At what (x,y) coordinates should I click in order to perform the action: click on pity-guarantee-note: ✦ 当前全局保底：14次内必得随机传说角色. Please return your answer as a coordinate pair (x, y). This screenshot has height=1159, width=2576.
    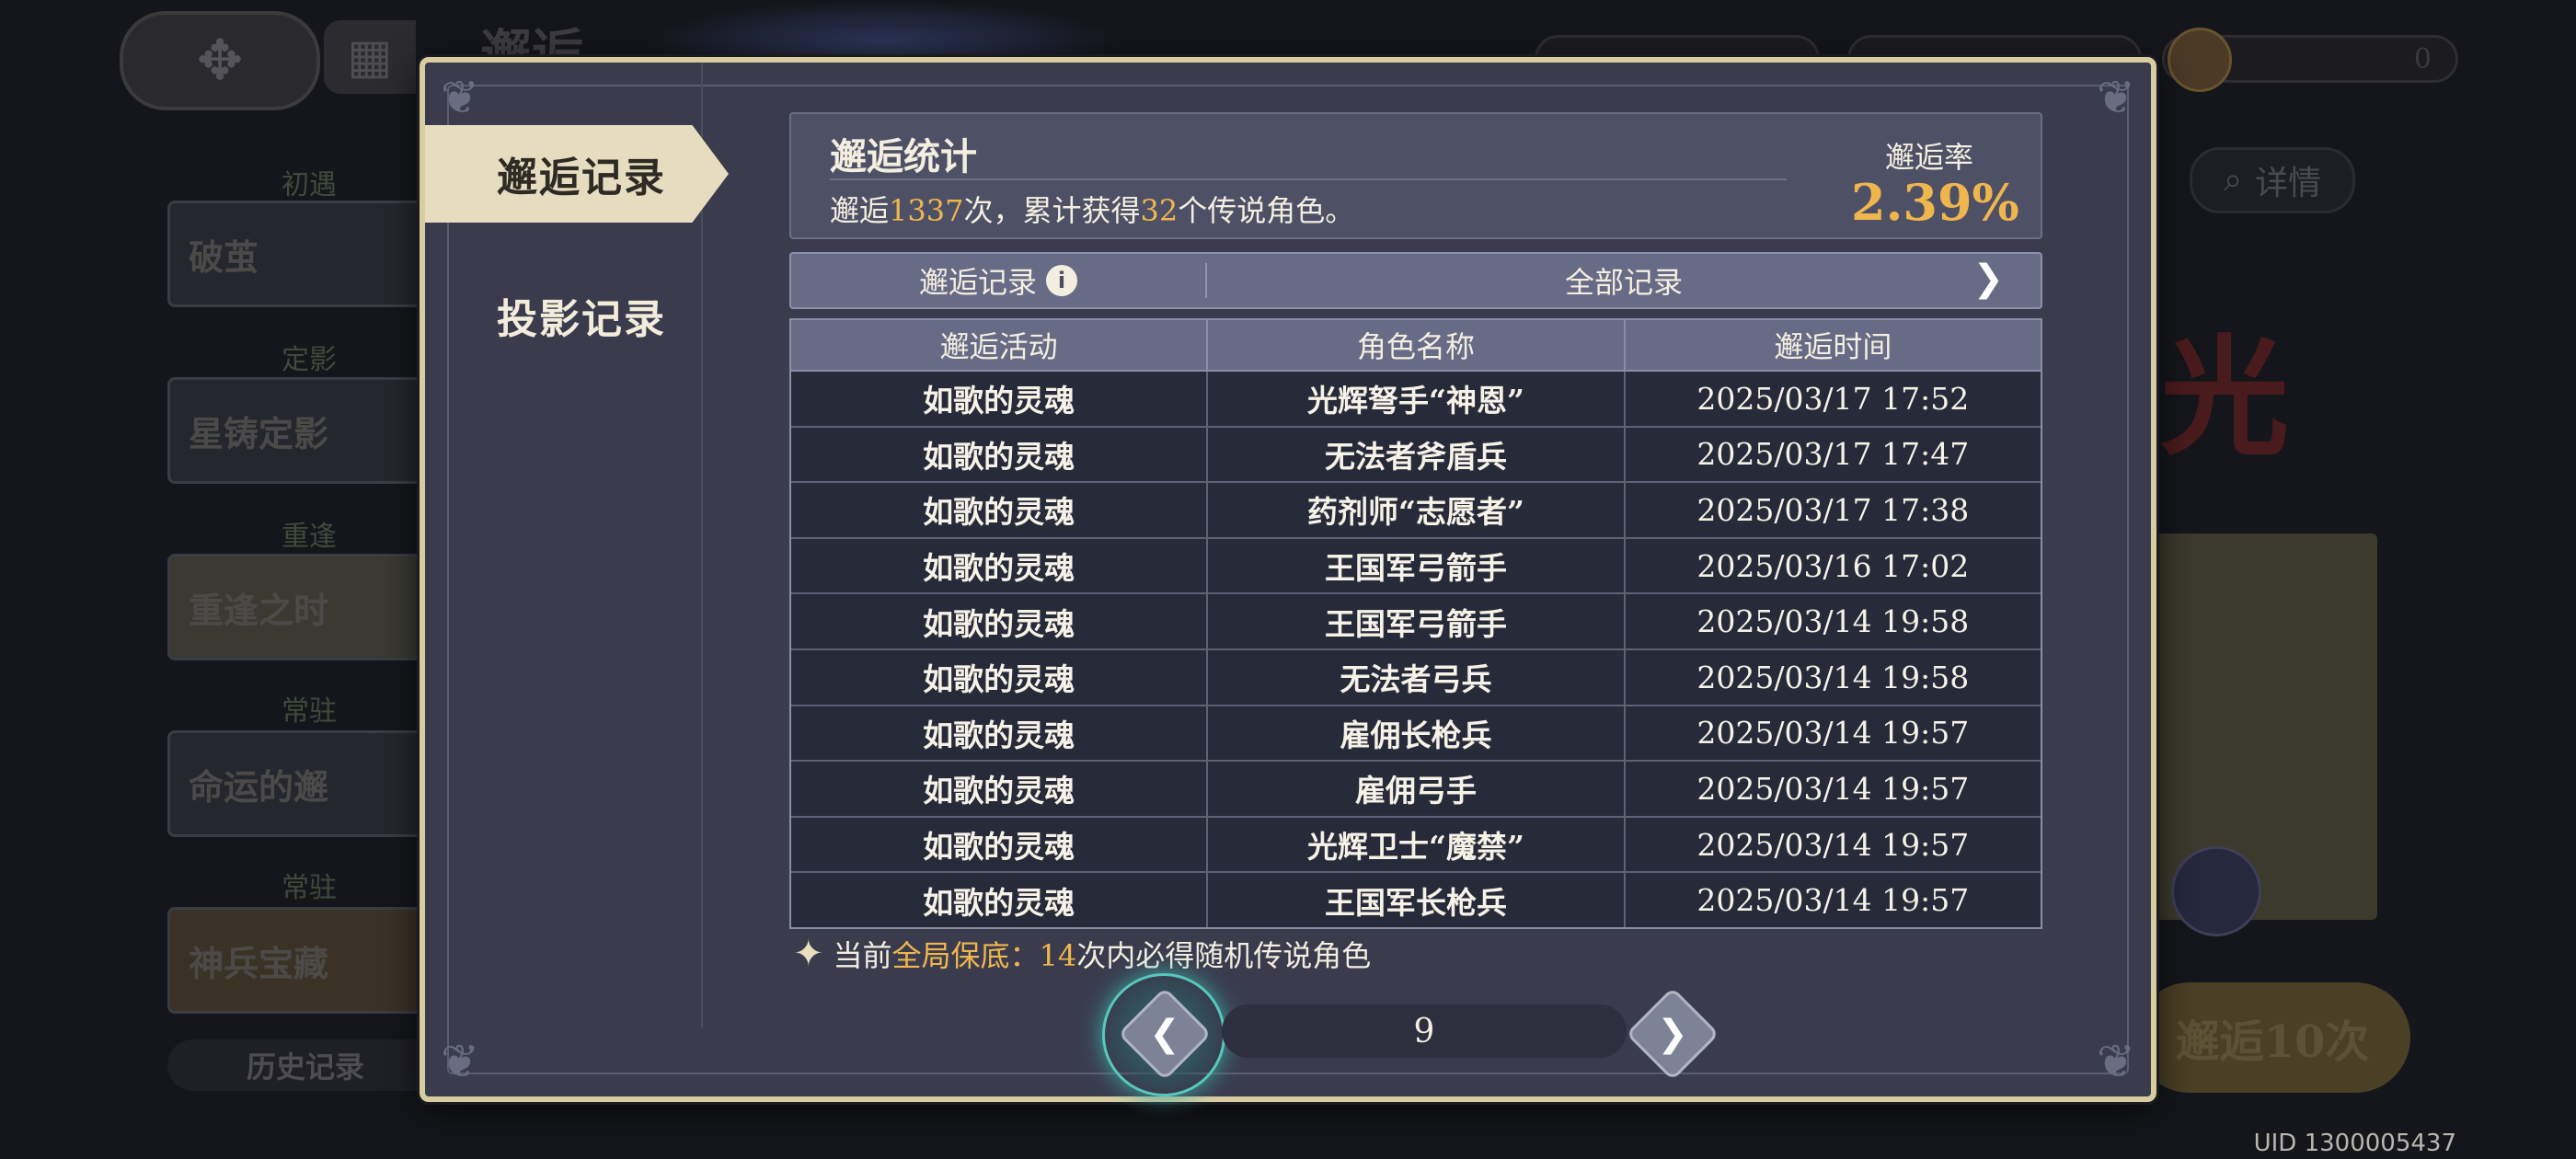
    Looking at the image, I should click on (1082, 954).